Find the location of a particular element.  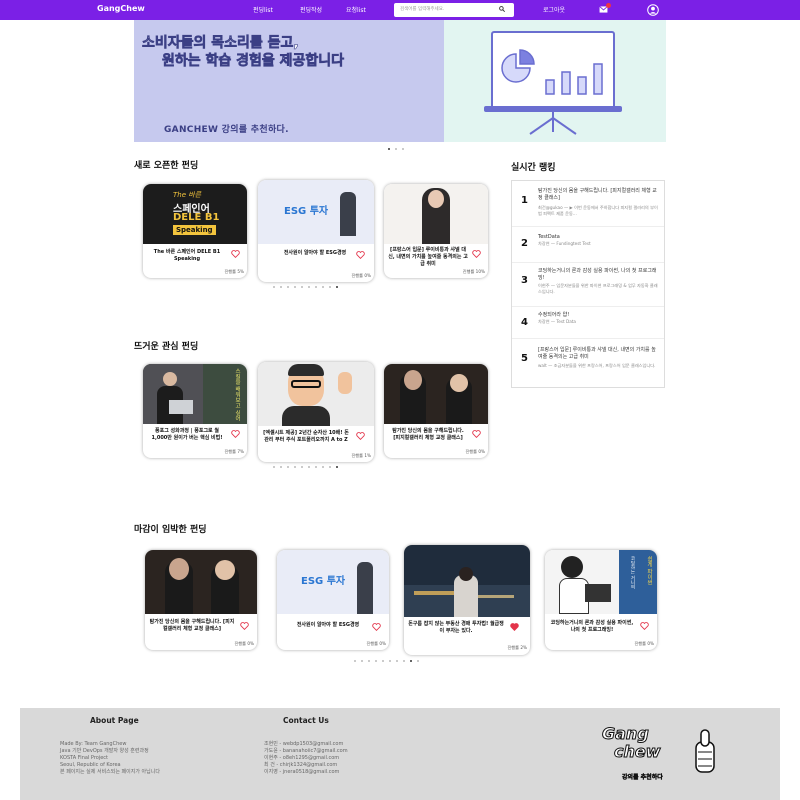

search-box: 검색어를 입력해주세요. is located at coordinates (454, 10).